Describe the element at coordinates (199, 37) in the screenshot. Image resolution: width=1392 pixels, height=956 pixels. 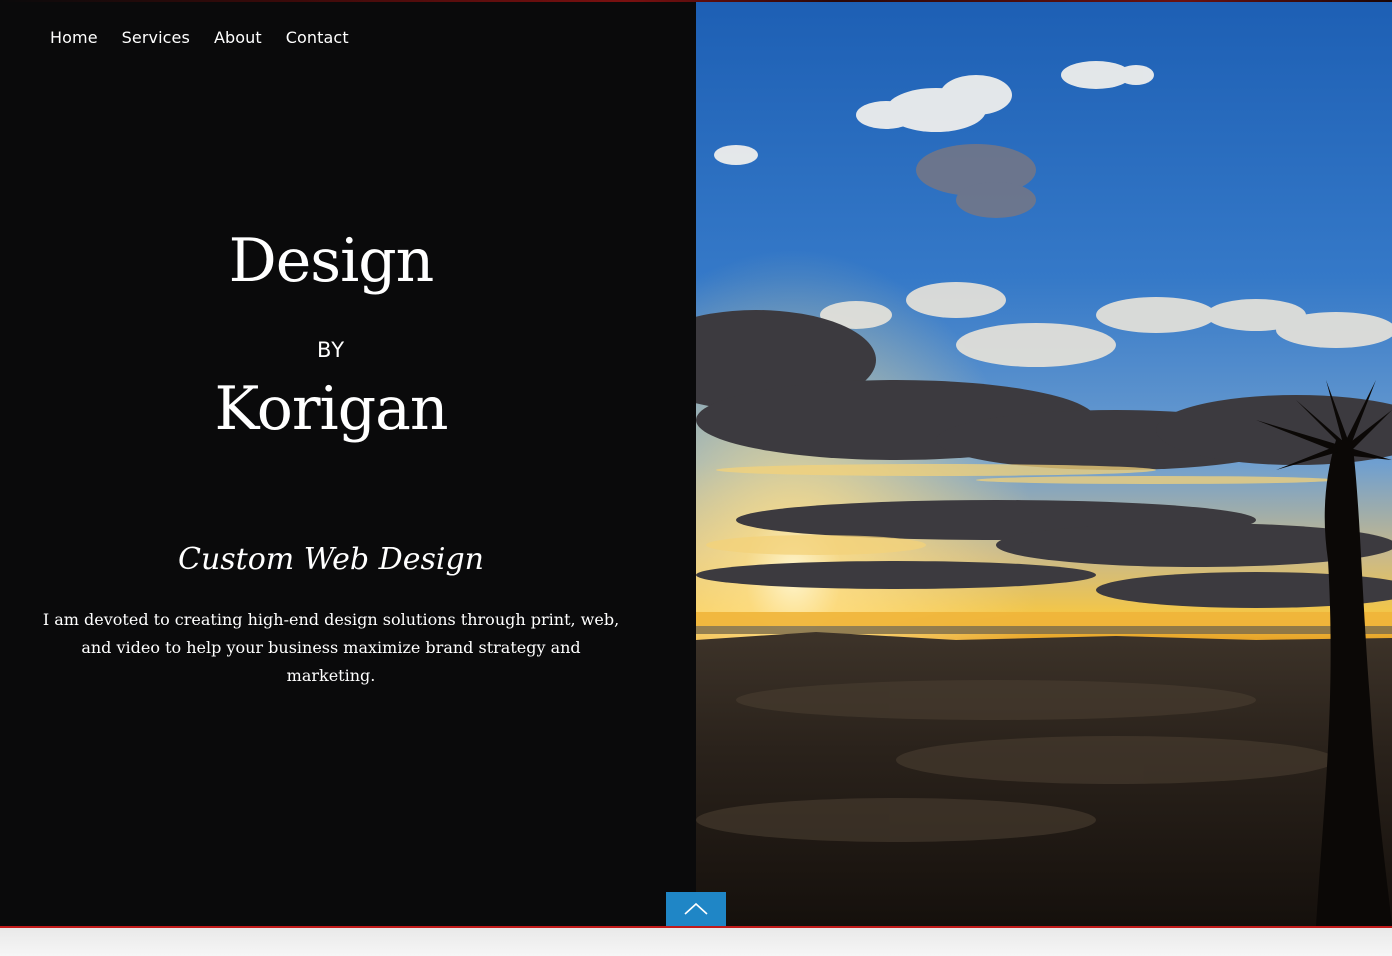
I see `main-nav: Home Services About Contact` at that location.